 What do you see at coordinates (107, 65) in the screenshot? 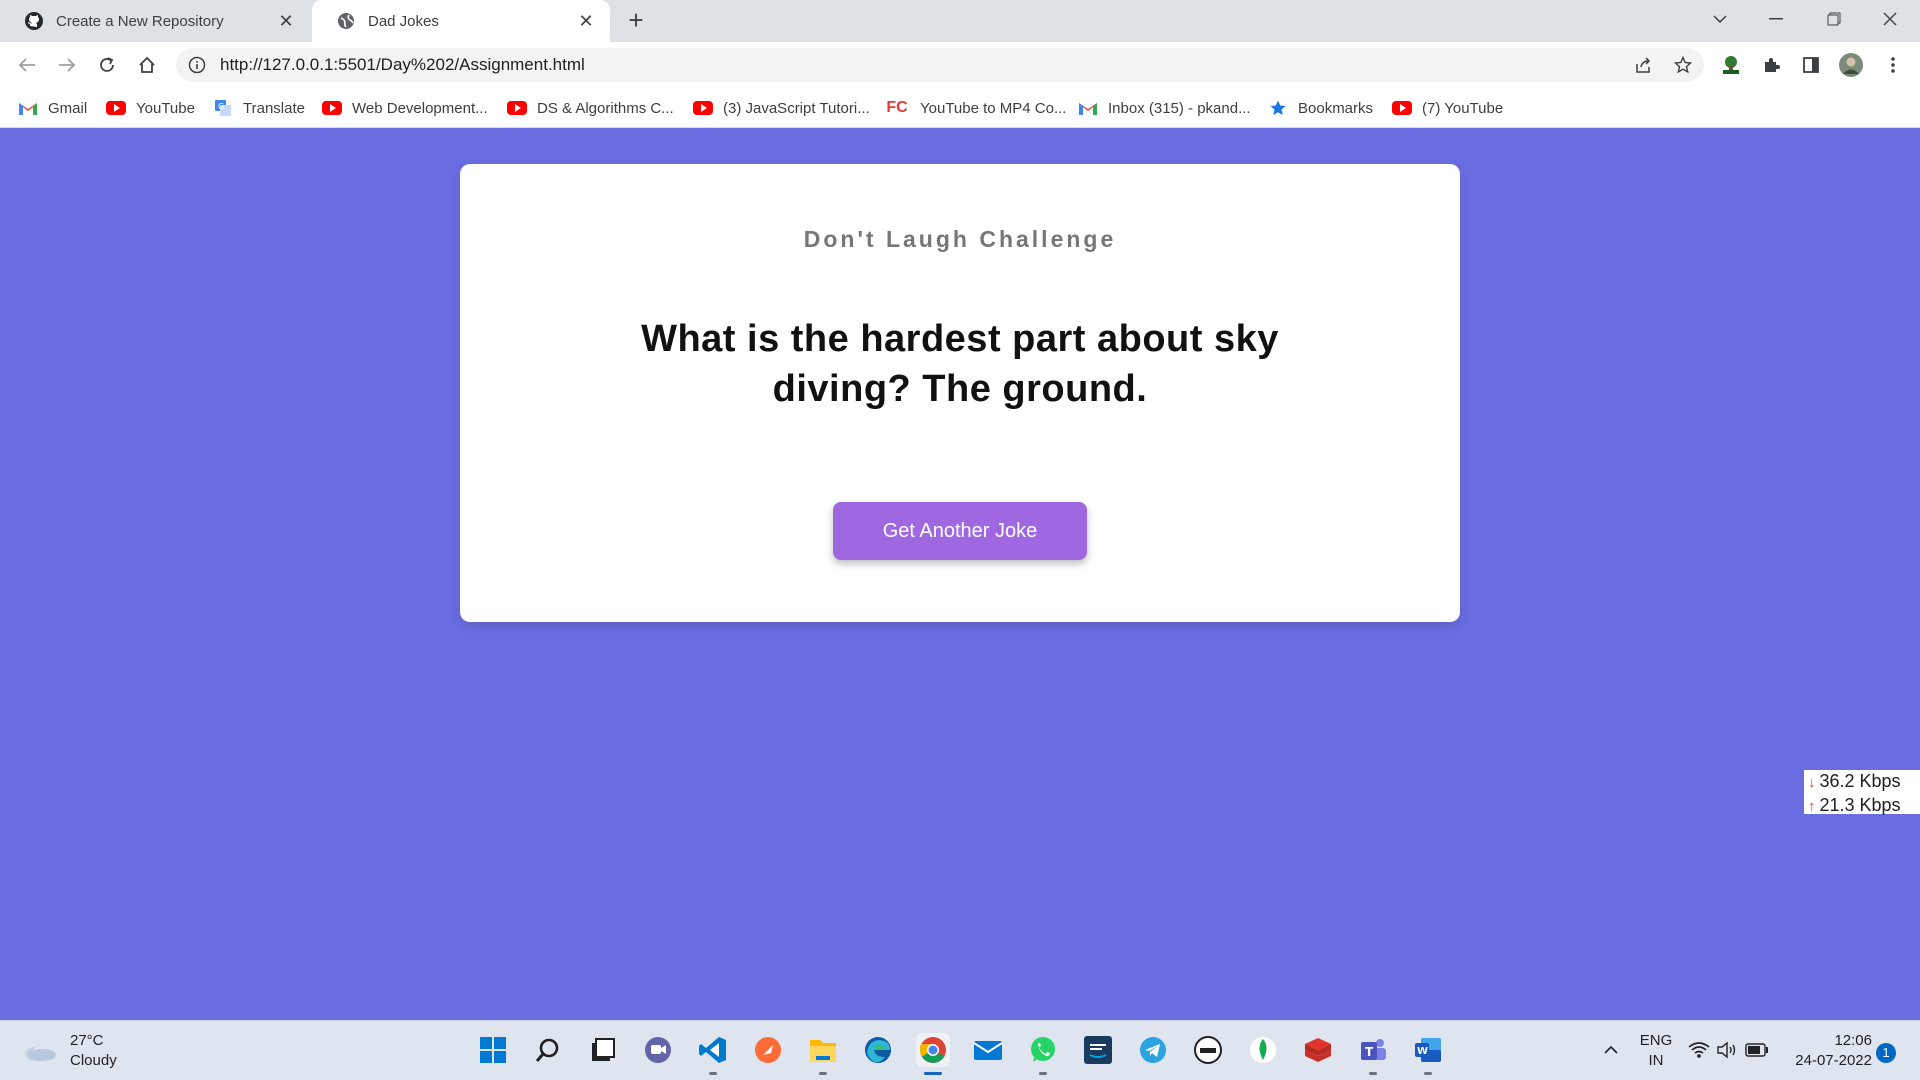
I see `reload-icon` at bounding box center [107, 65].